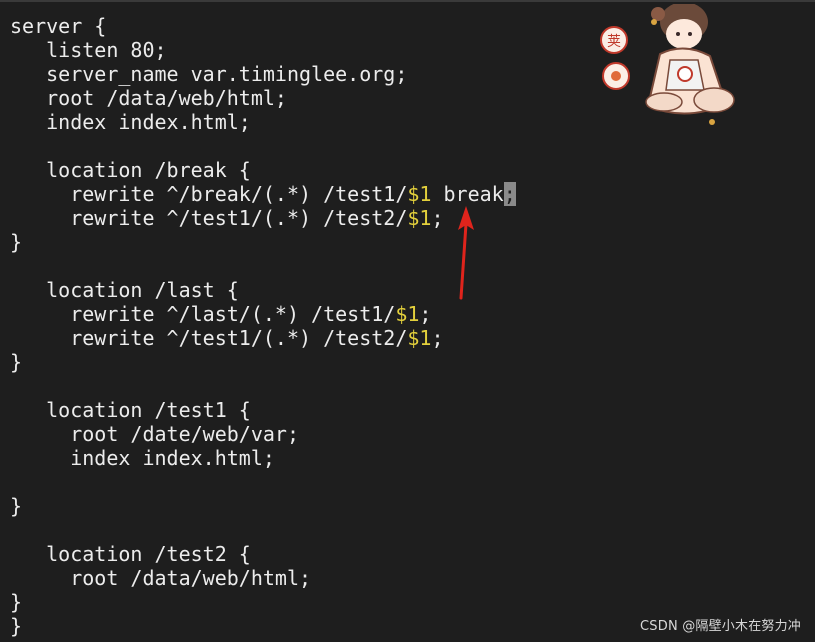 The height and width of the screenshot is (642, 815). I want to click on code-line: location /test1 {, so click(263, 410).